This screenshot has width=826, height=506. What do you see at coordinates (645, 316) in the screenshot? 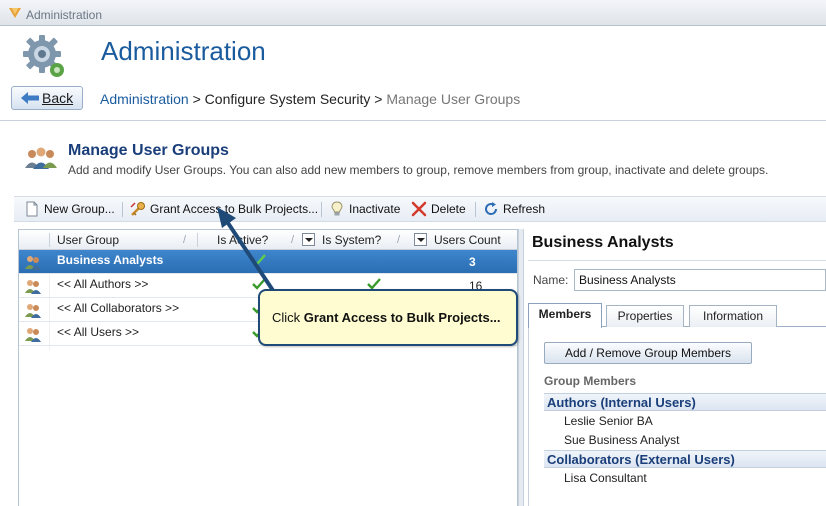
I see `tab-properties: Properties` at bounding box center [645, 316].